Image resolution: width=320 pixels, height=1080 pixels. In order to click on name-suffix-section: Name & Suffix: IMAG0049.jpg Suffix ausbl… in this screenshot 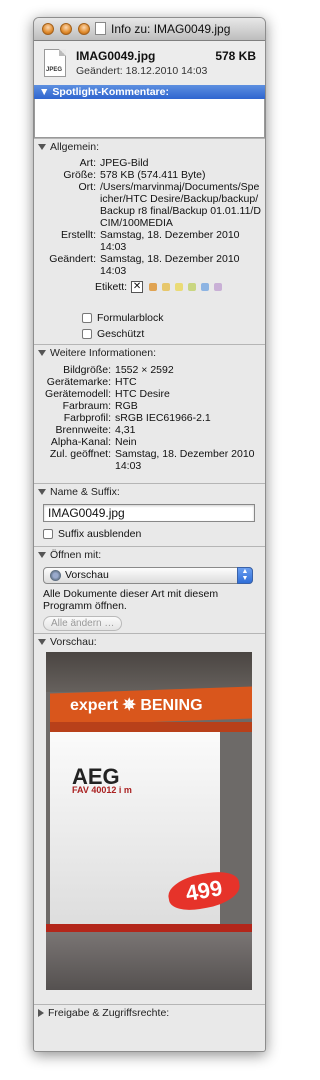, I will do `click(149, 514)`.